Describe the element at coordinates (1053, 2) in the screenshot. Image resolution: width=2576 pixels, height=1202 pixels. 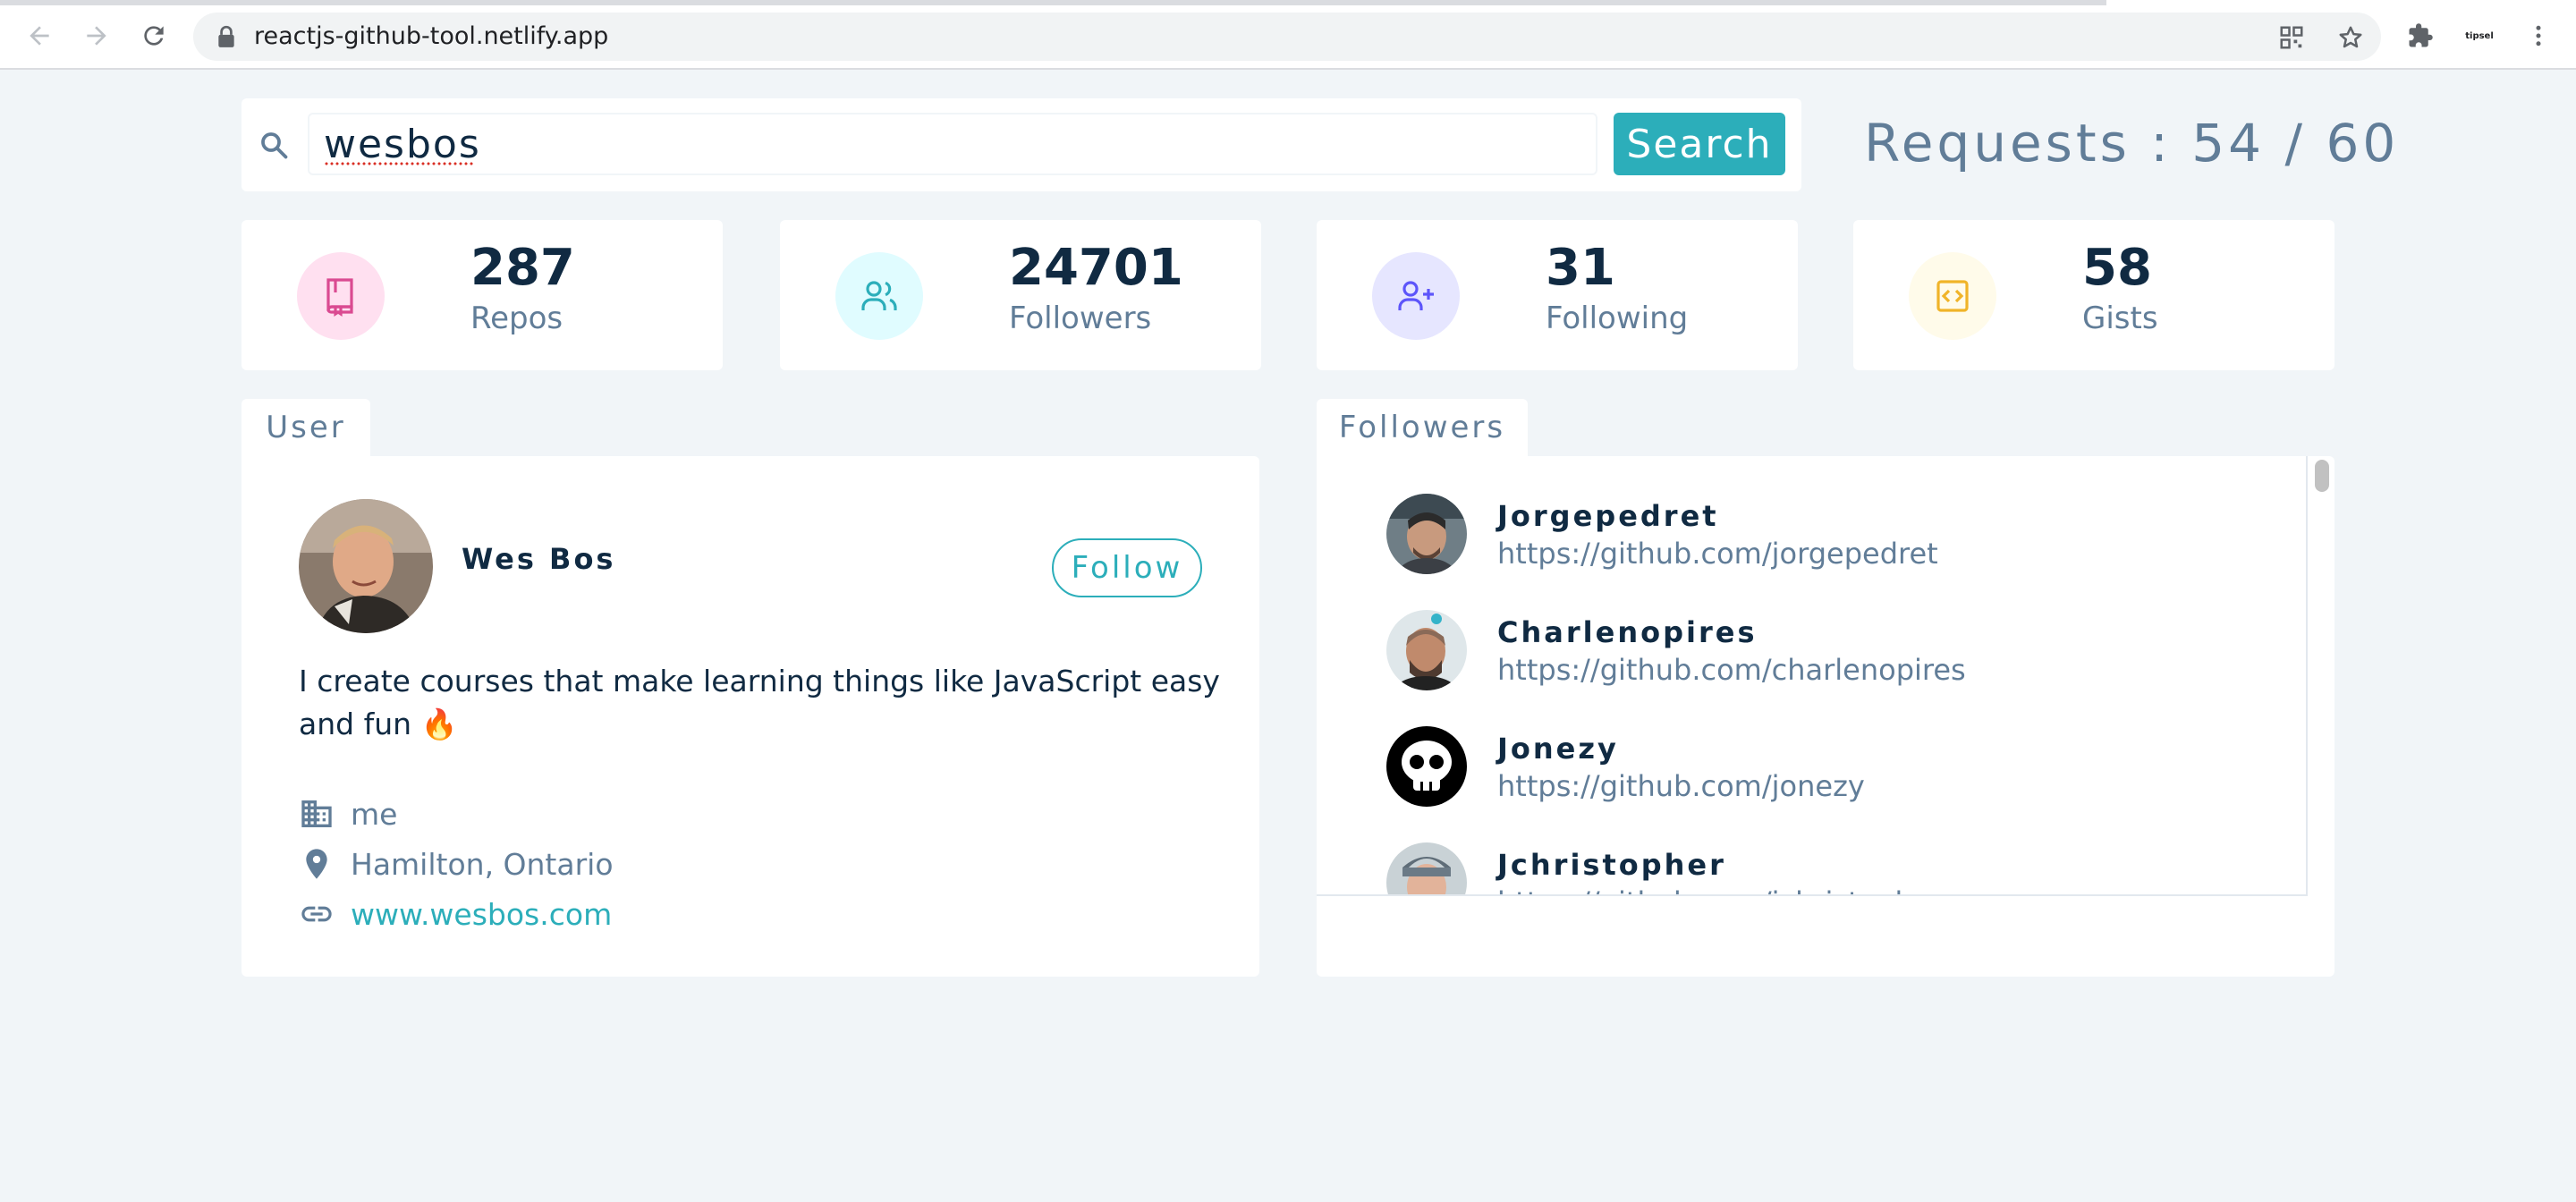
I see `loading-bar` at that location.